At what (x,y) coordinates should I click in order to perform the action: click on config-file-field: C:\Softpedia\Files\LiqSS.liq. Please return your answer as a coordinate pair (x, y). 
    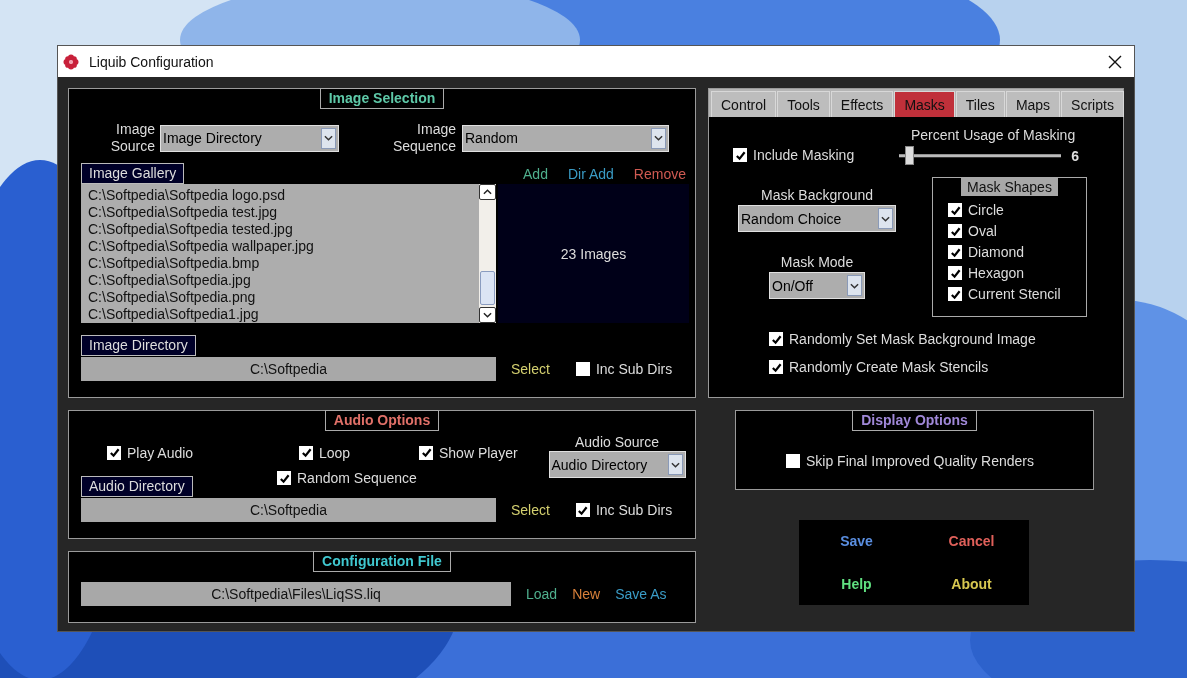
    Looking at the image, I should click on (296, 594).